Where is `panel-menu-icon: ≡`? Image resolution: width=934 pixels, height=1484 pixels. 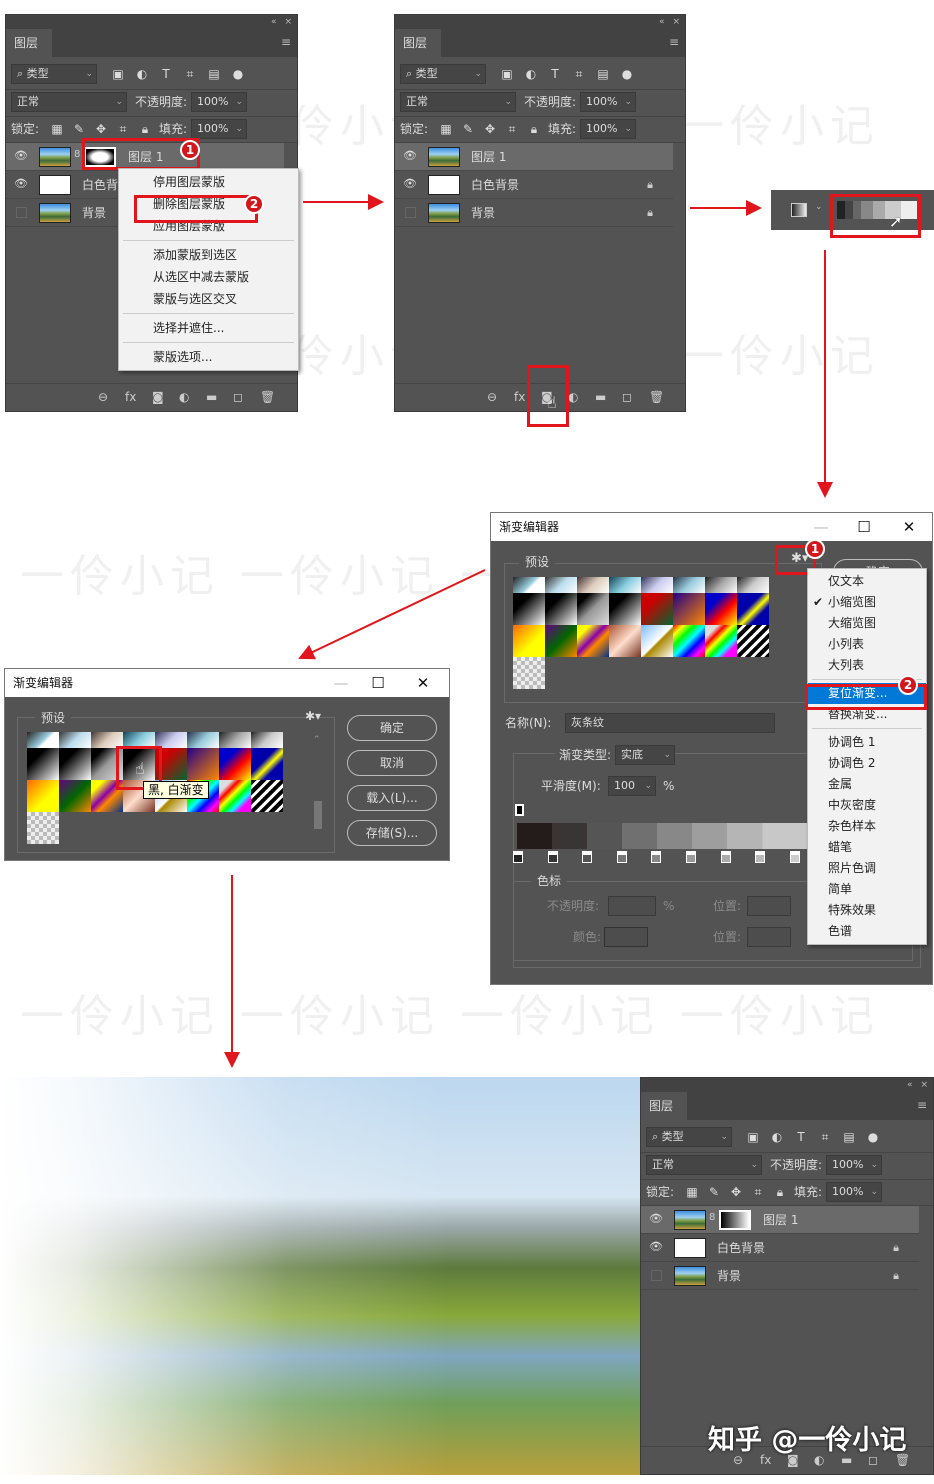
panel-menu-icon: ≡ is located at coordinates (286, 42).